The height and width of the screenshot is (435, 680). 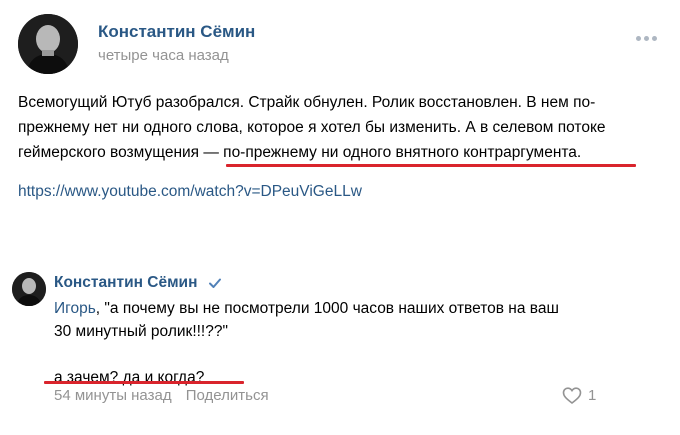 I want to click on author-name: Константин Сёмин, so click(x=176, y=32).